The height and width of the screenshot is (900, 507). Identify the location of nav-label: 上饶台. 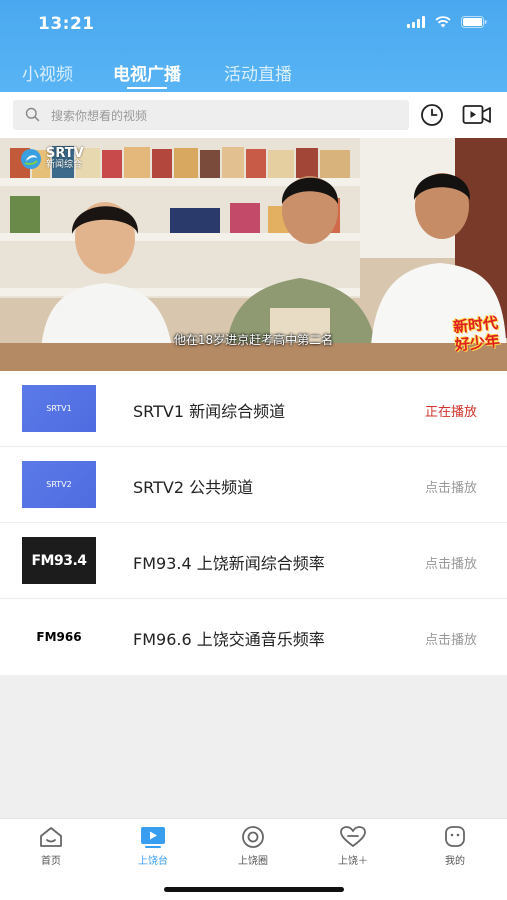
(153, 861).